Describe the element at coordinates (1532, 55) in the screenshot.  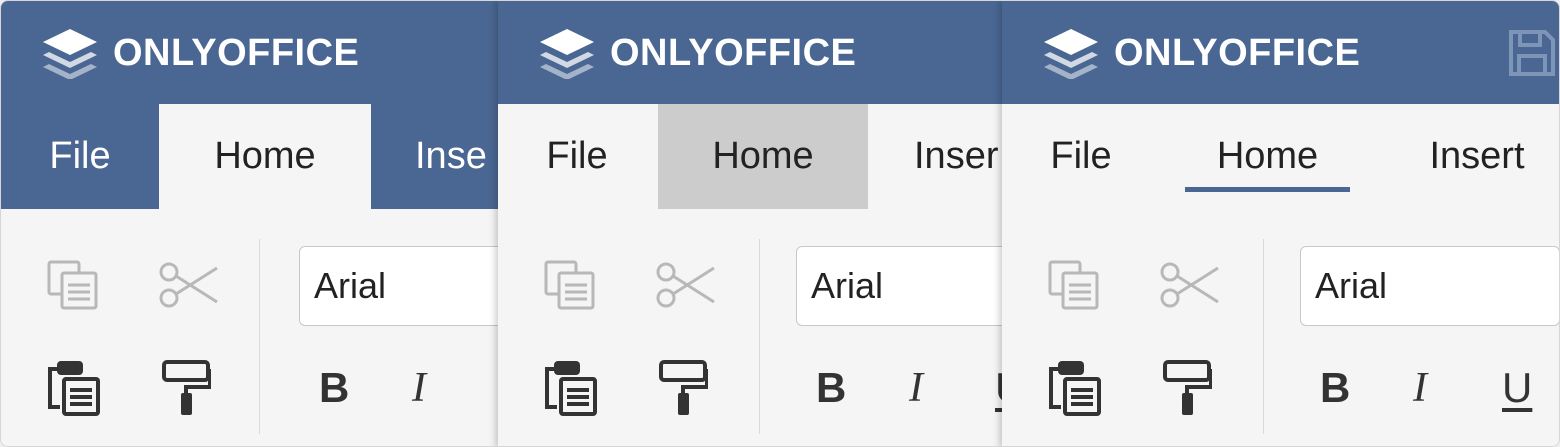
I see `floppy-disk-icon` at that location.